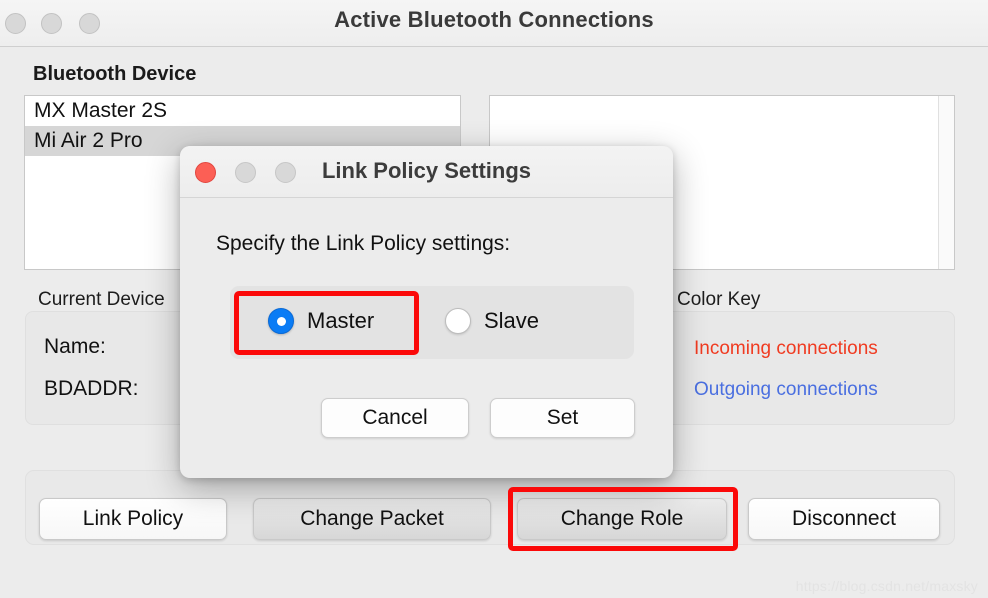 The width and height of the screenshot is (988, 598). Describe the element at coordinates (786, 389) in the screenshot. I see `color-key-outgoing: Outgoing connections` at that location.